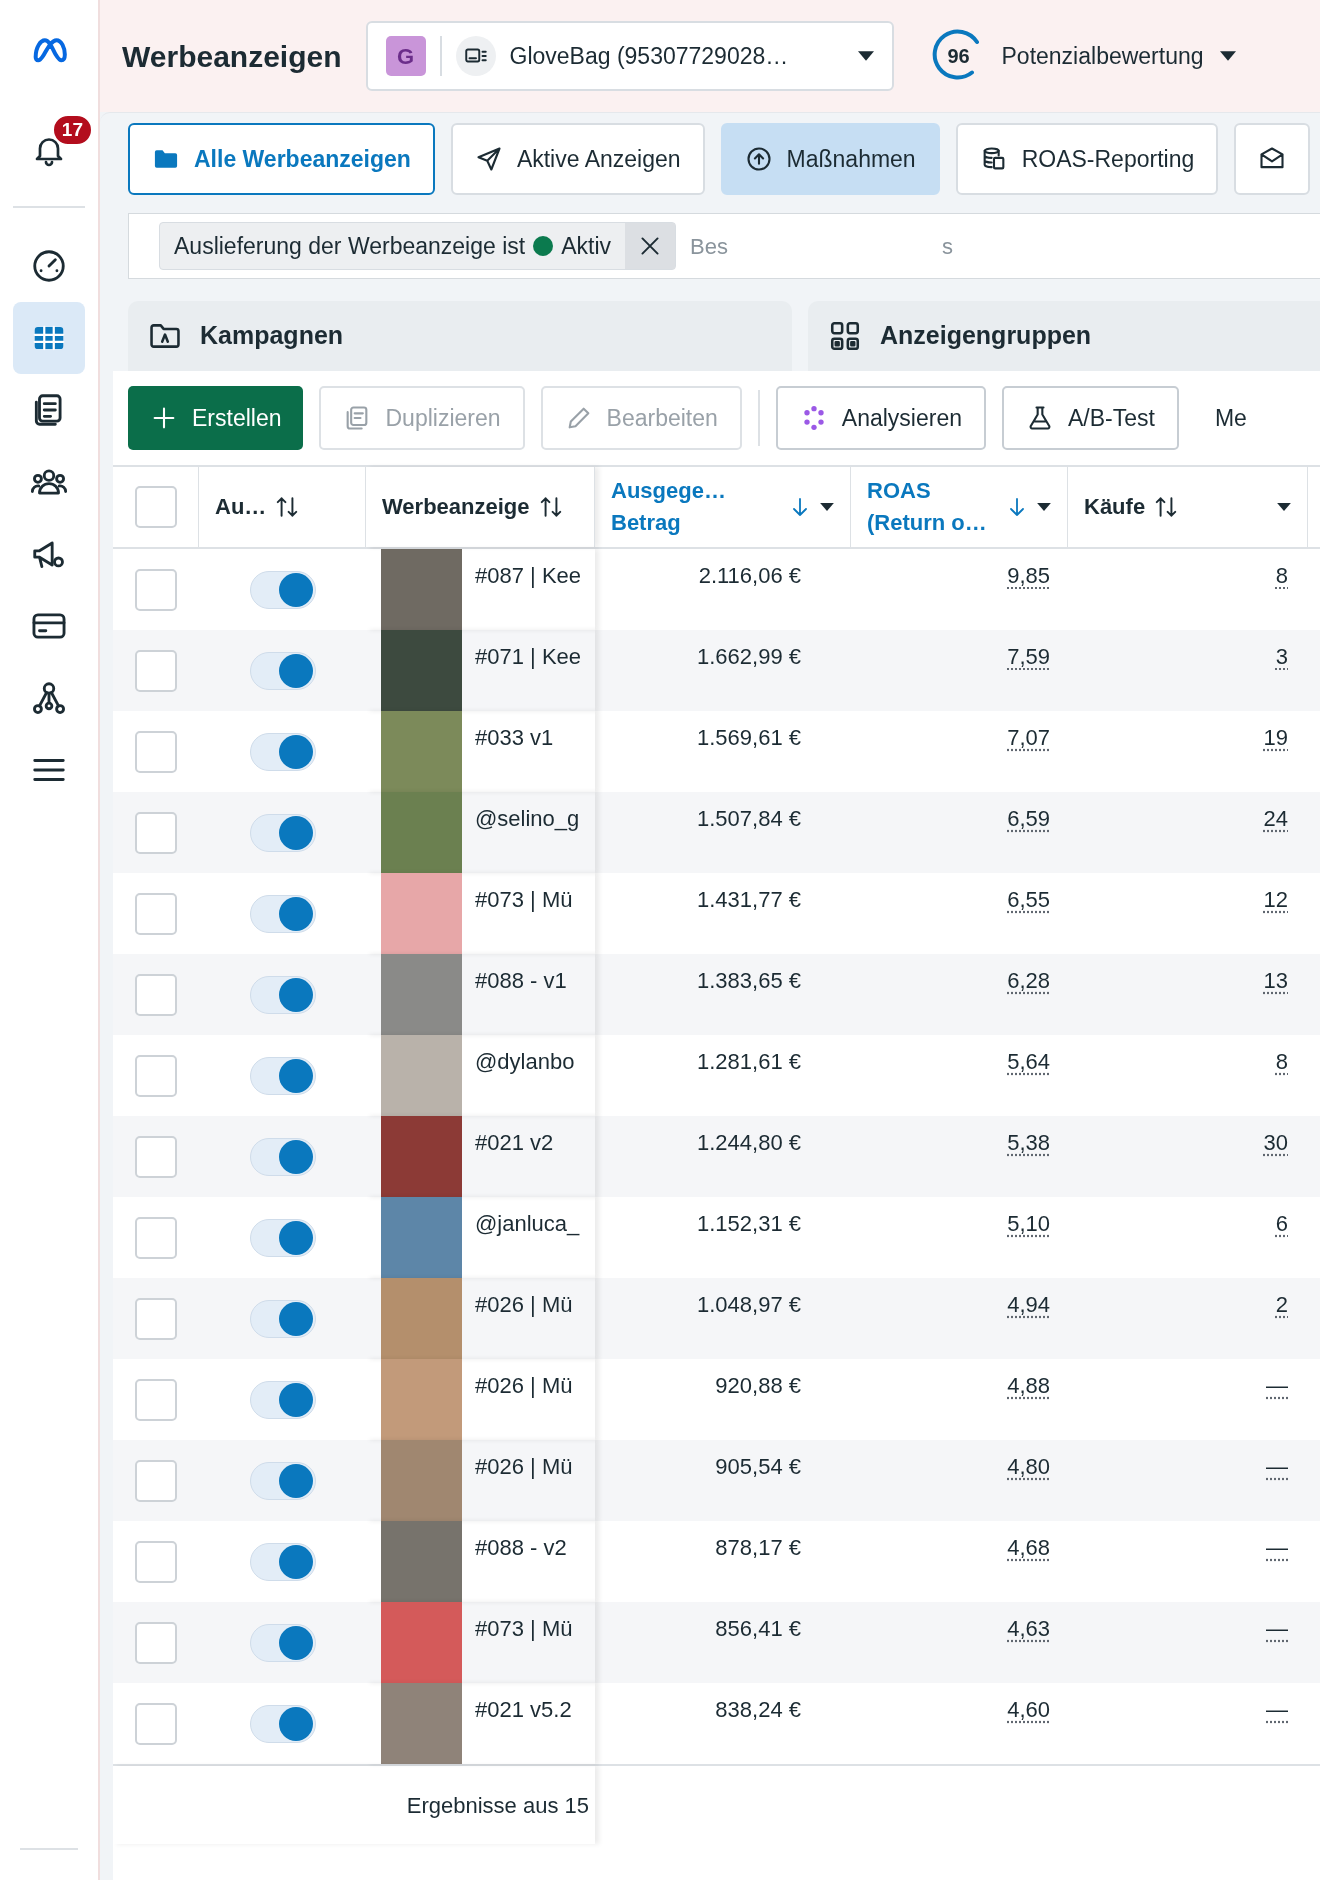 The height and width of the screenshot is (1880, 1320). Describe the element at coordinates (1028, 1385) in the screenshot. I see `table-cell: 4,88` at that location.